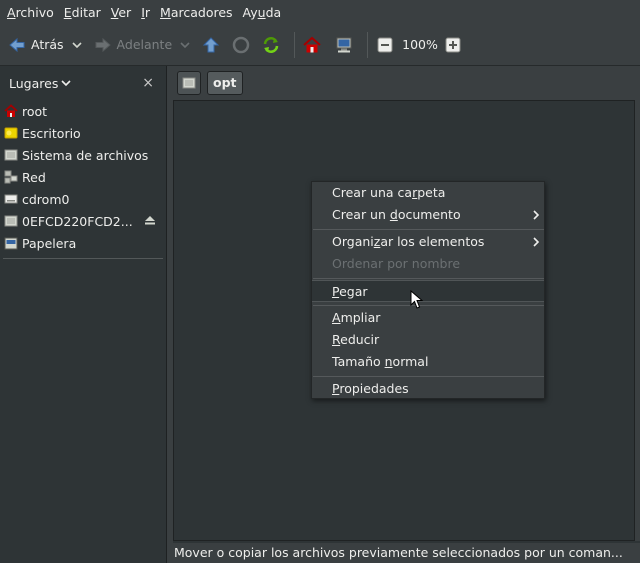 This screenshot has width=640, height=563. I want to click on menu-item-organizar: Organizar los elementos, so click(428, 242).